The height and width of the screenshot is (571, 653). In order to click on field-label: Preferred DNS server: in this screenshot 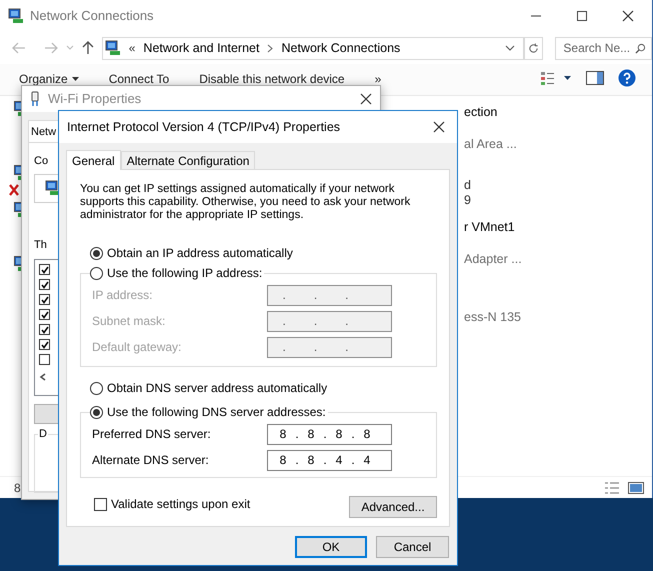, I will do `click(152, 434)`.